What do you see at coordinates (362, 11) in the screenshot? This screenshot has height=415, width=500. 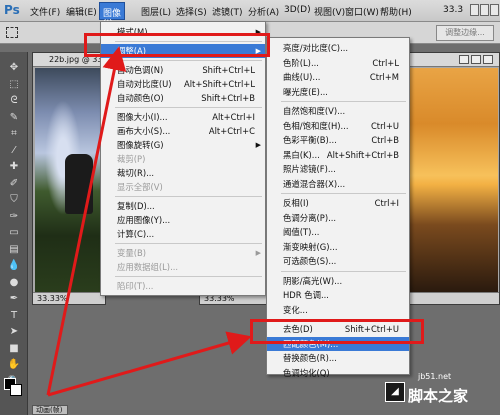 I see `menu-window: 窗口(W)` at bounding box center [362, 11].